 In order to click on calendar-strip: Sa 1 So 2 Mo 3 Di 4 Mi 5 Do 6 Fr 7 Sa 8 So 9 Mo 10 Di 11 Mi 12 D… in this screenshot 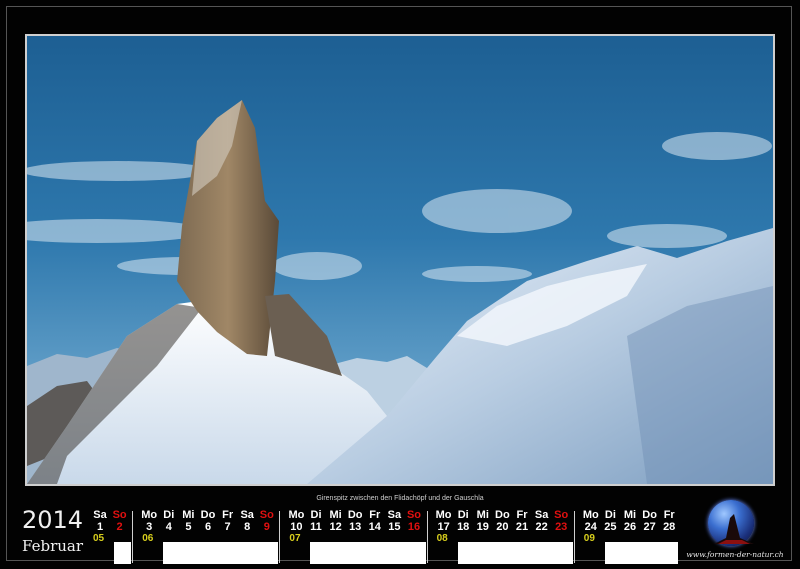, I will do `click(384, 536)`.